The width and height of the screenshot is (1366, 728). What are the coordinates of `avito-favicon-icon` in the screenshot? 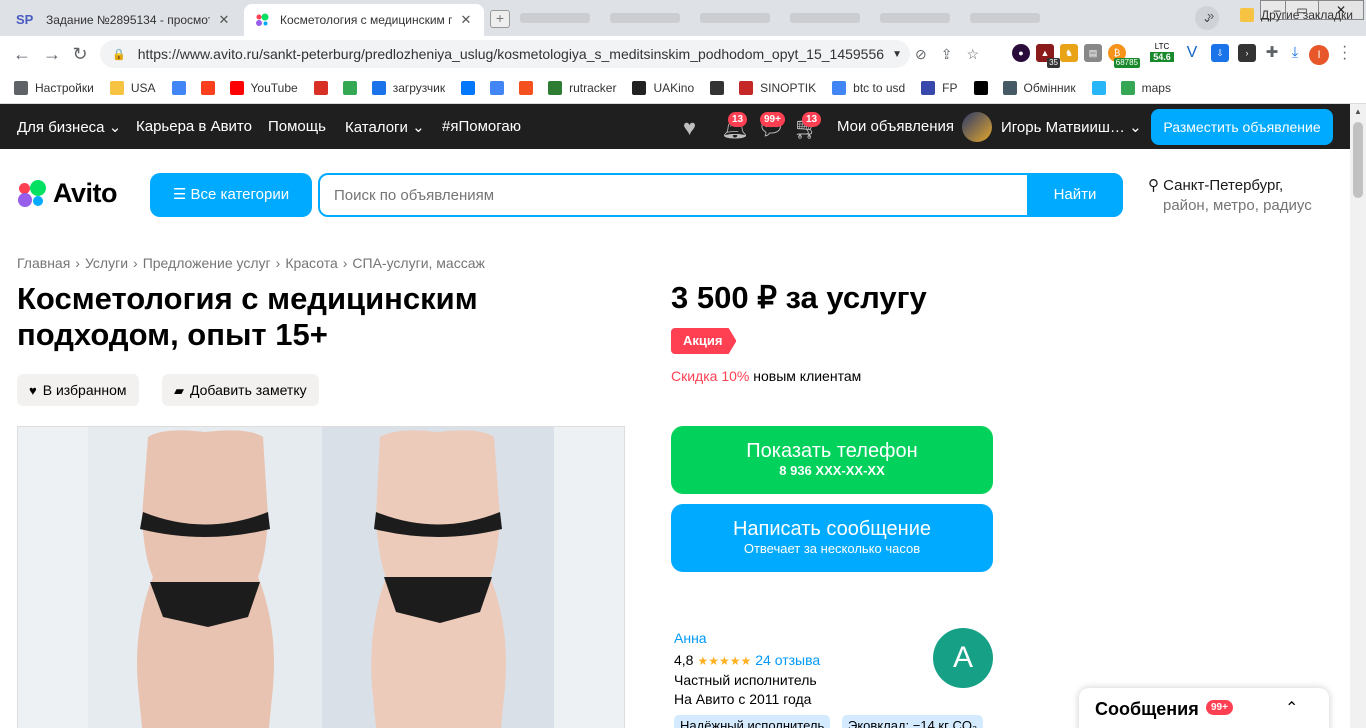 It's located at (263, 20).